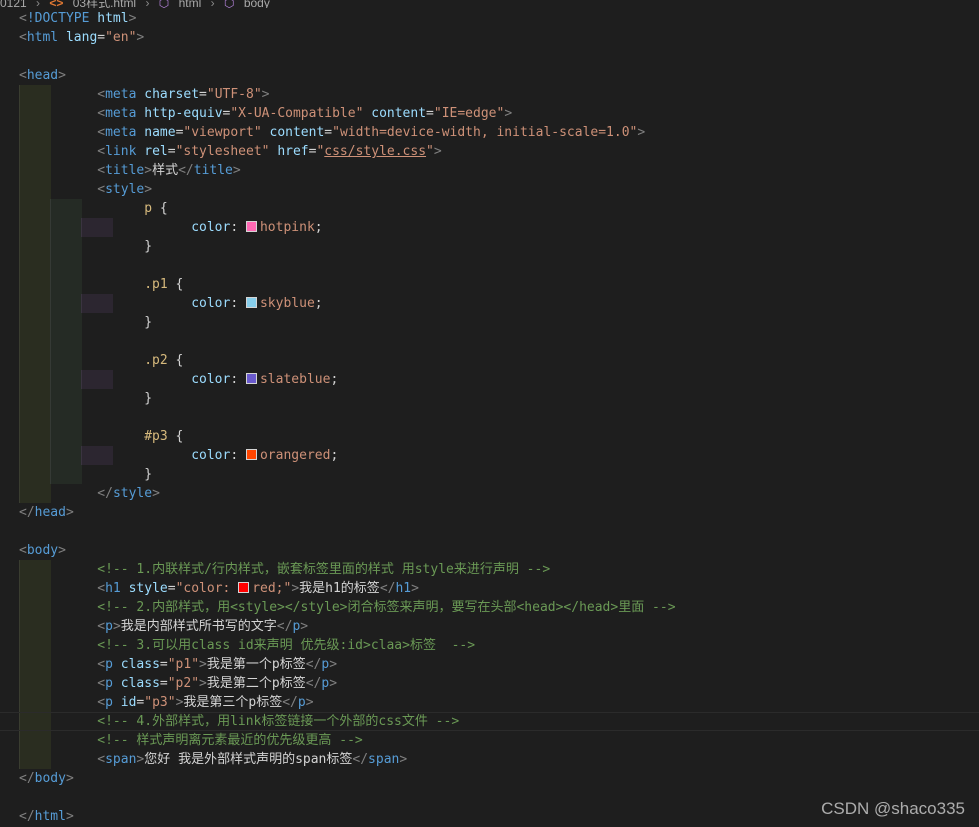 Image resolution: width=979 pixels, height=827 pixels. I want to click on code-line: <title>样式</title>, so click(489, 170).